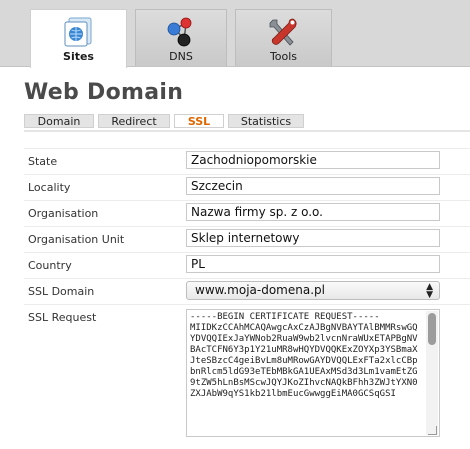 This screenshot has width=470, height=449. Describe the element at coordinates (43, 161) in the screenshot. I see `state-label: State` at that location.